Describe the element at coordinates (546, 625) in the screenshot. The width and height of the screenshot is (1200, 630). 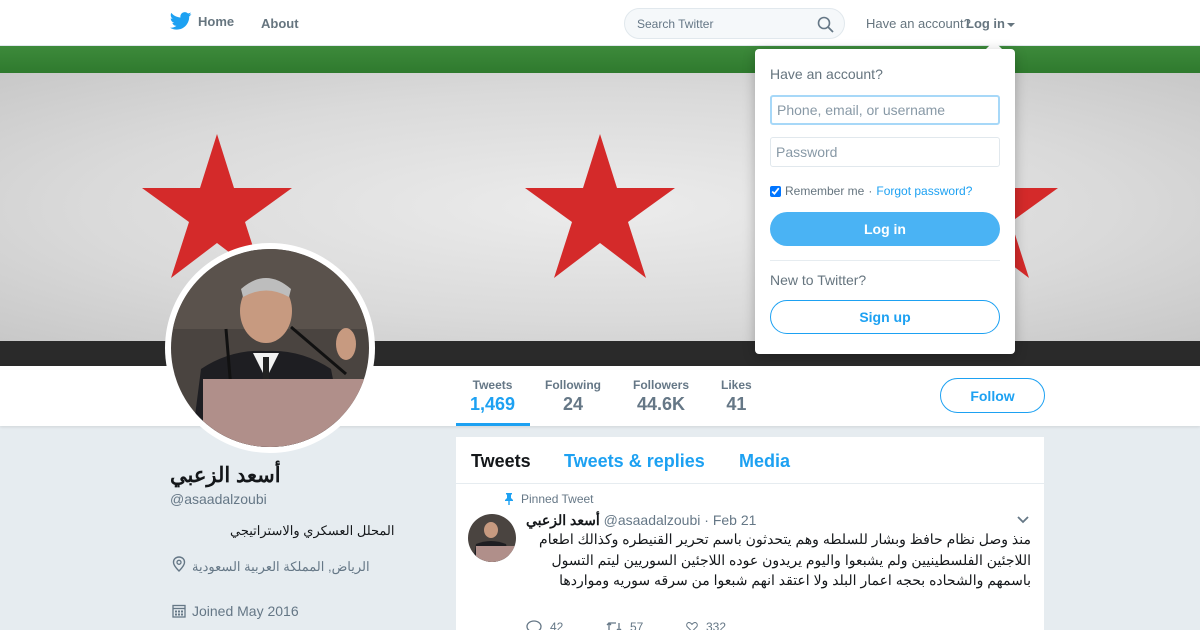
I see `reply-action: 42` at that location.